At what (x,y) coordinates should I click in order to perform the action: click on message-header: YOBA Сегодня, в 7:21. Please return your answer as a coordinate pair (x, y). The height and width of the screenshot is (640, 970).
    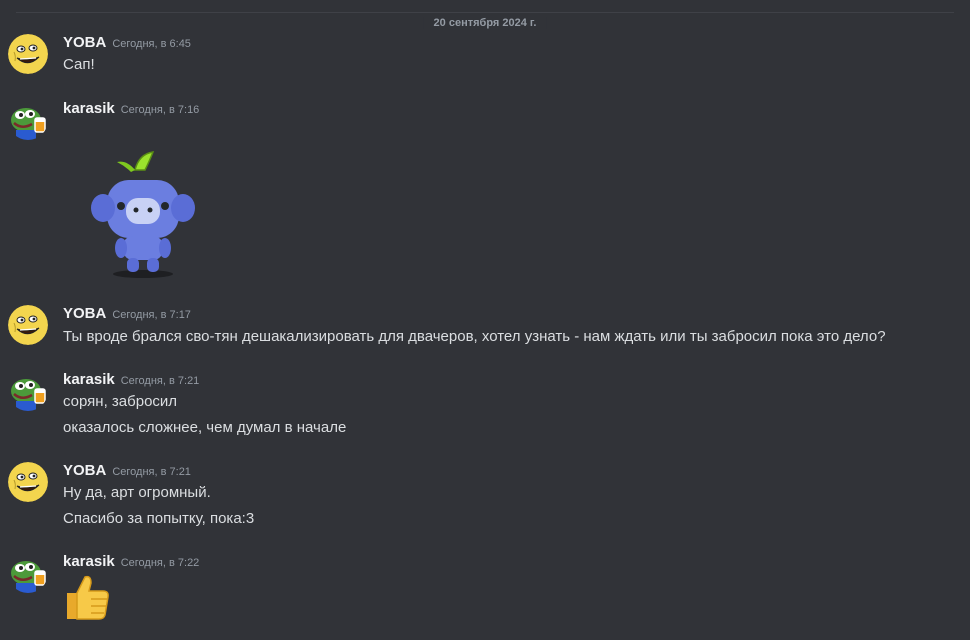
    Looking at the image, I should click on (127, 471).